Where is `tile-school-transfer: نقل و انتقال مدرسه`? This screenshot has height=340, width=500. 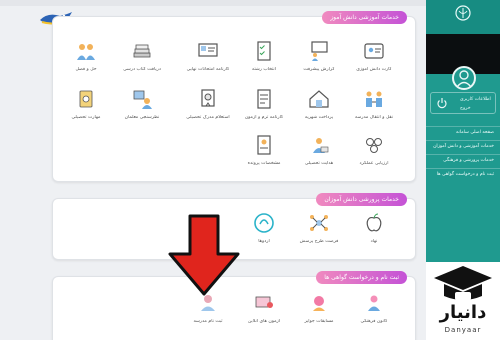
tile-school-transfer: نقل و انتقال مدرسه is located at coordinates (374, 110).